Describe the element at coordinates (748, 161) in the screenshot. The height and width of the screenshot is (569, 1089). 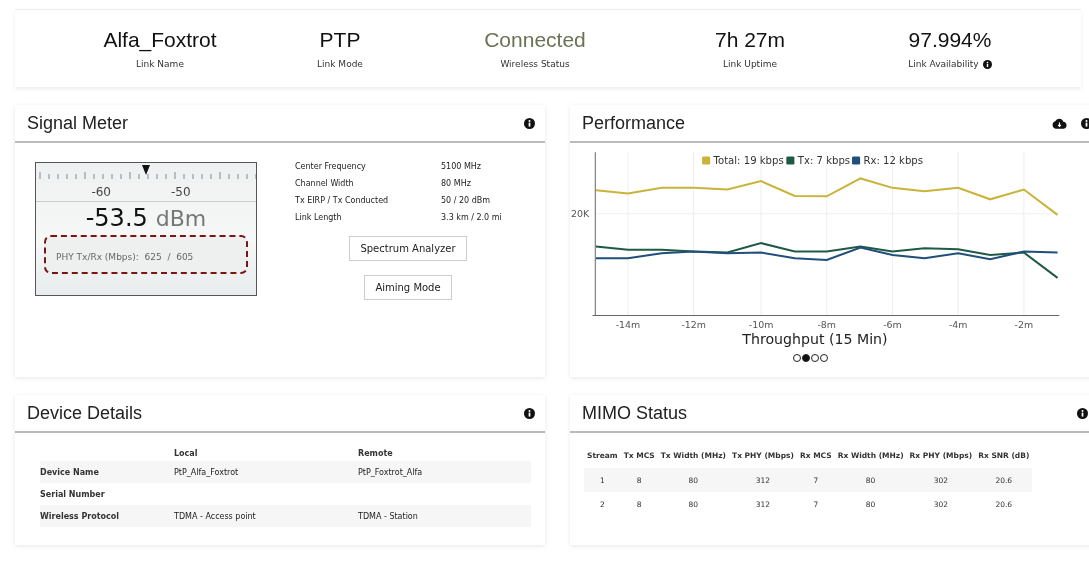
I see `legend-label: Total: 19 kbps` at that location.